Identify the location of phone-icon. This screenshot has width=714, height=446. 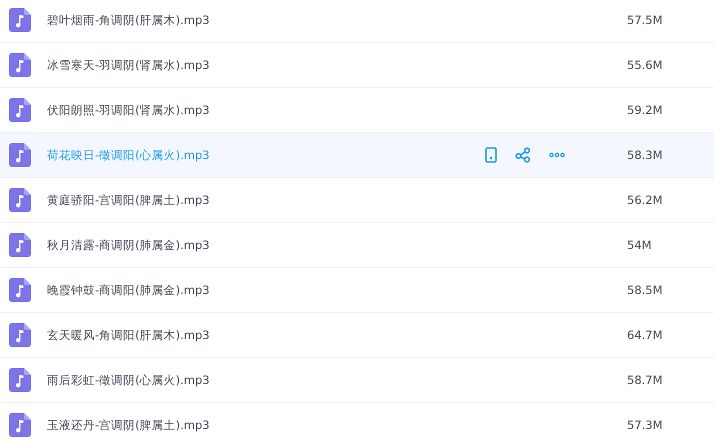
(491, 155).